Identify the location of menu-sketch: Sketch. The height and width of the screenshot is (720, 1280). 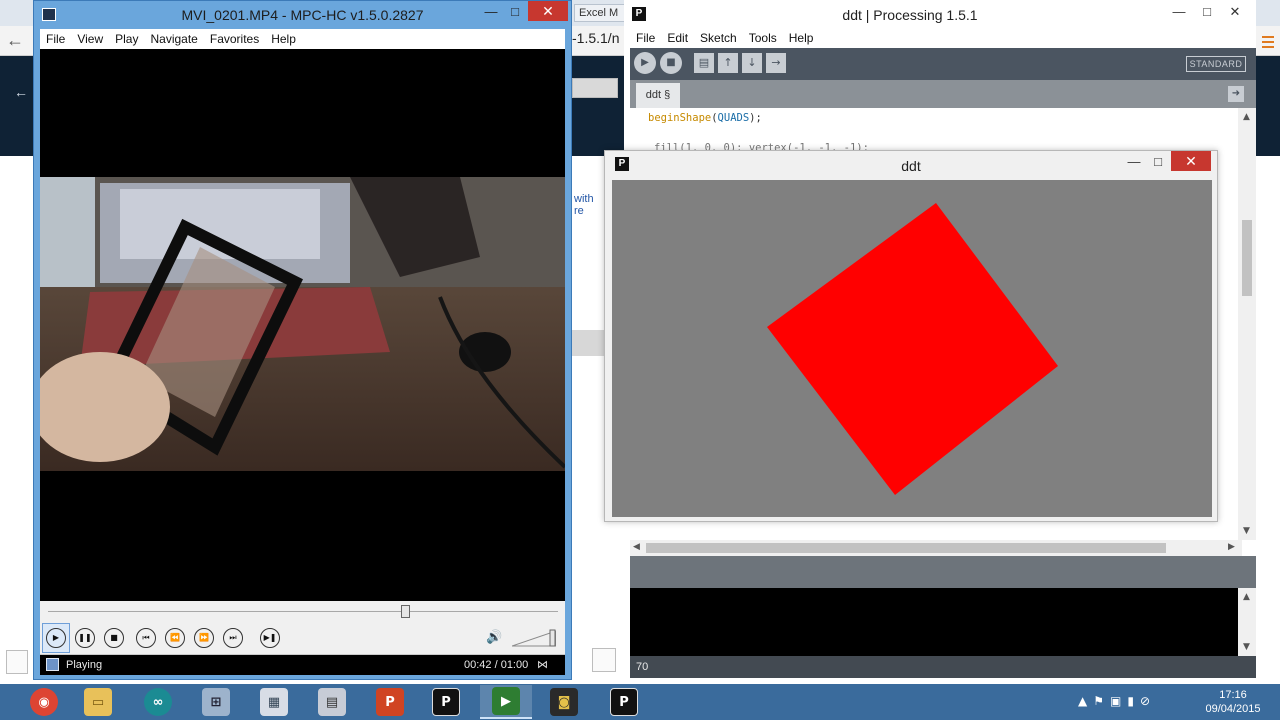
(718, 36).